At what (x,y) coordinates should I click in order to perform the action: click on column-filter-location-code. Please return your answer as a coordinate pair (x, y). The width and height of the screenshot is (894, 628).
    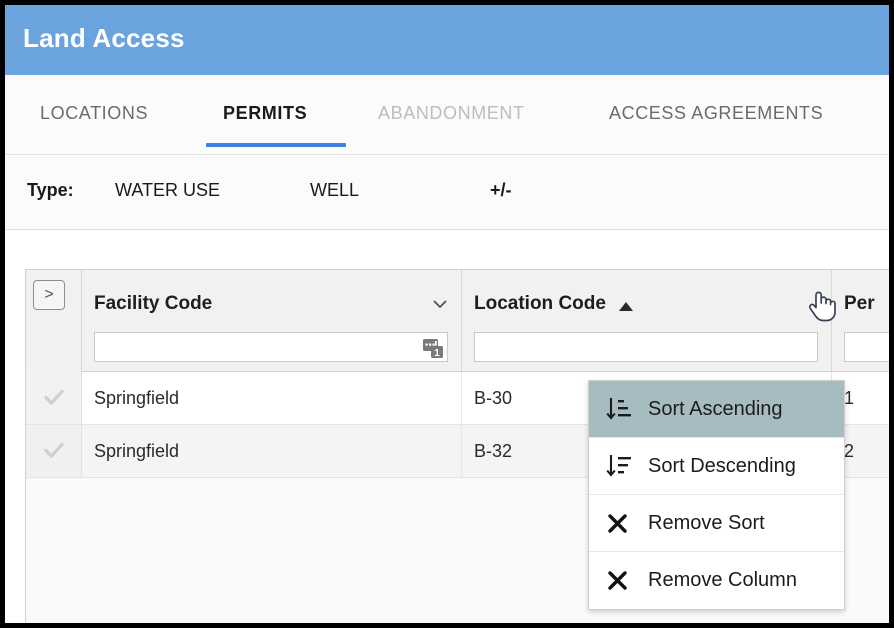
    Looking at the image, I should click on (646, 347).